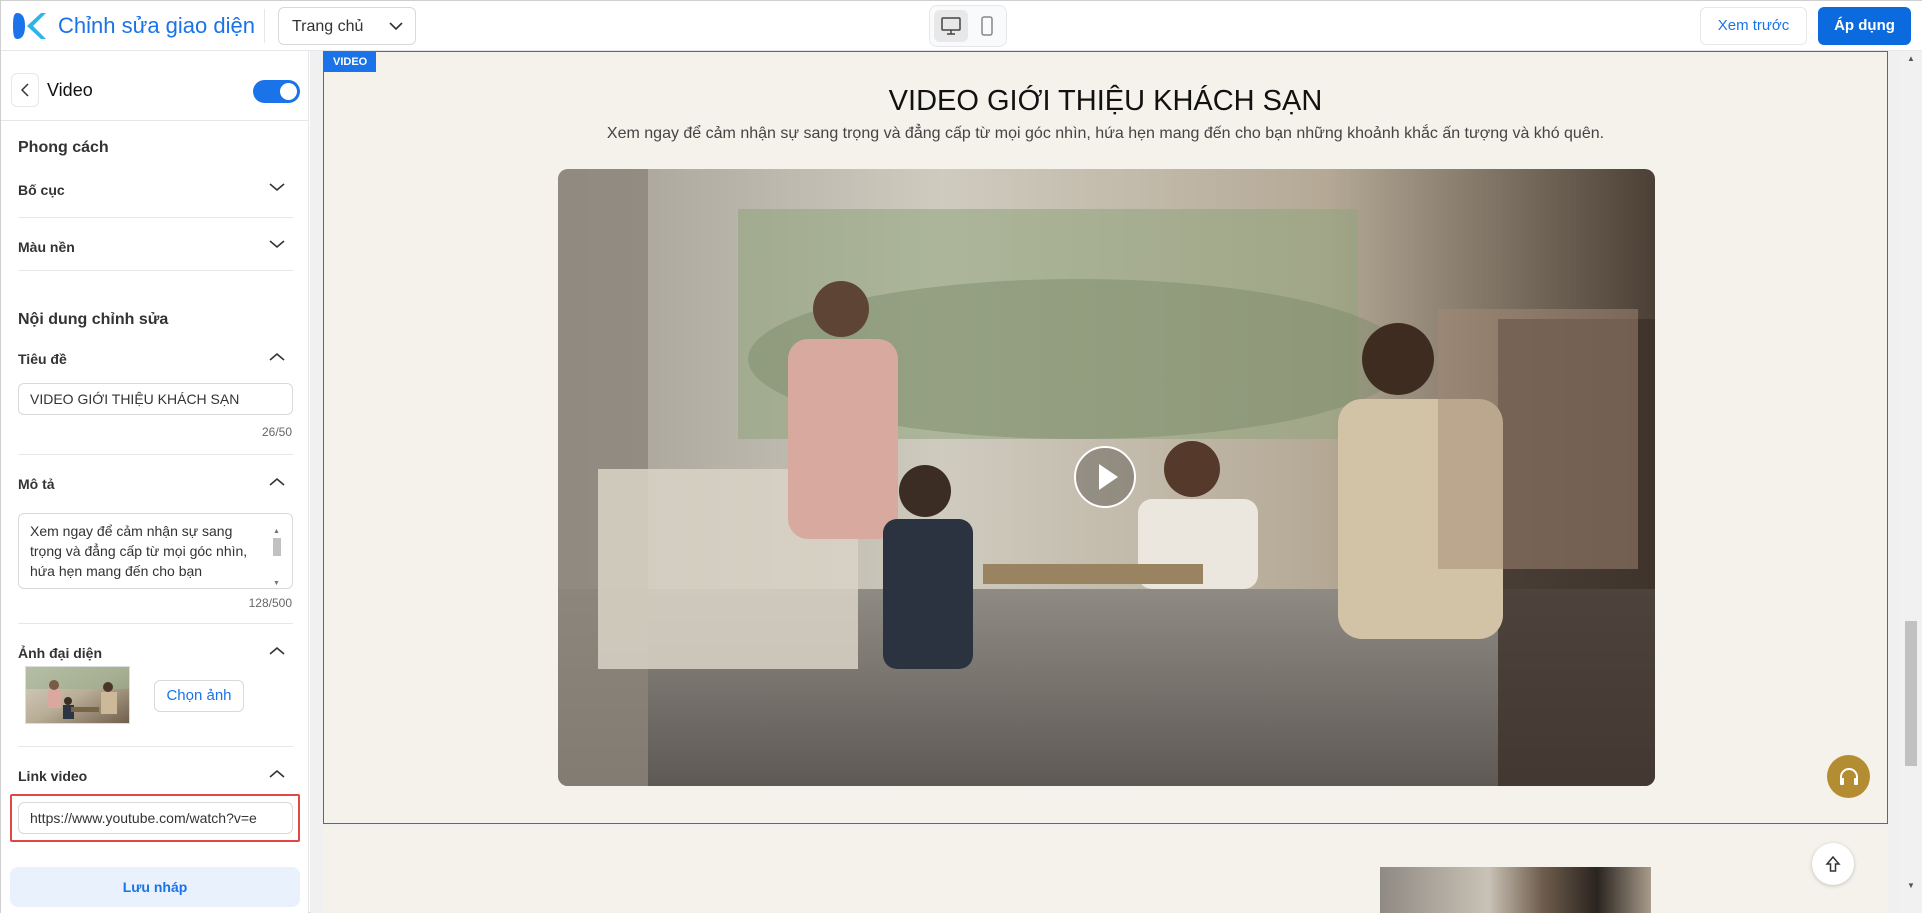 The width and height of the screenshot is (1922, 913). Describe the element at coordinates (29, 26) in the screenshot. I see `app-logo-icon` at that location.